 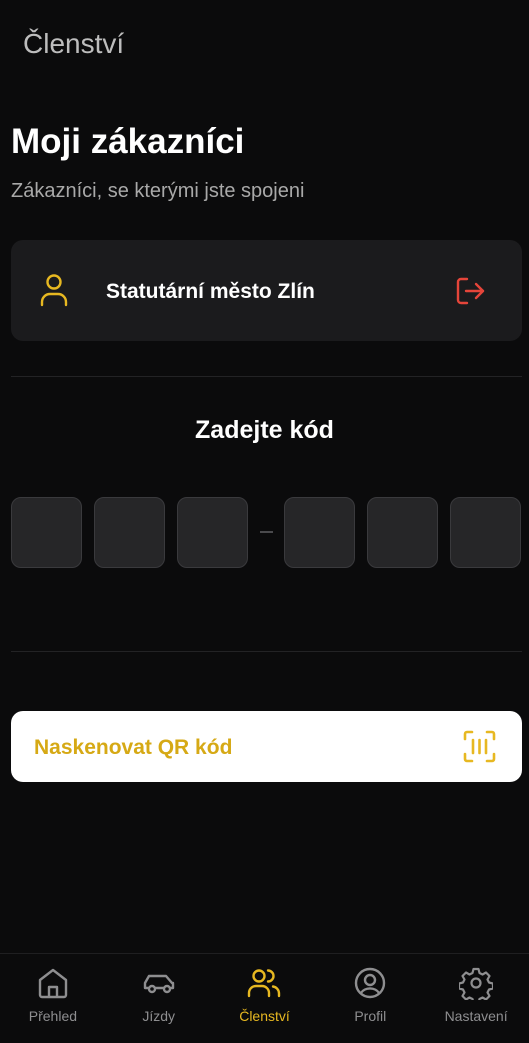 I want to click on qr-scan-icon, so click(x=479, y=746).